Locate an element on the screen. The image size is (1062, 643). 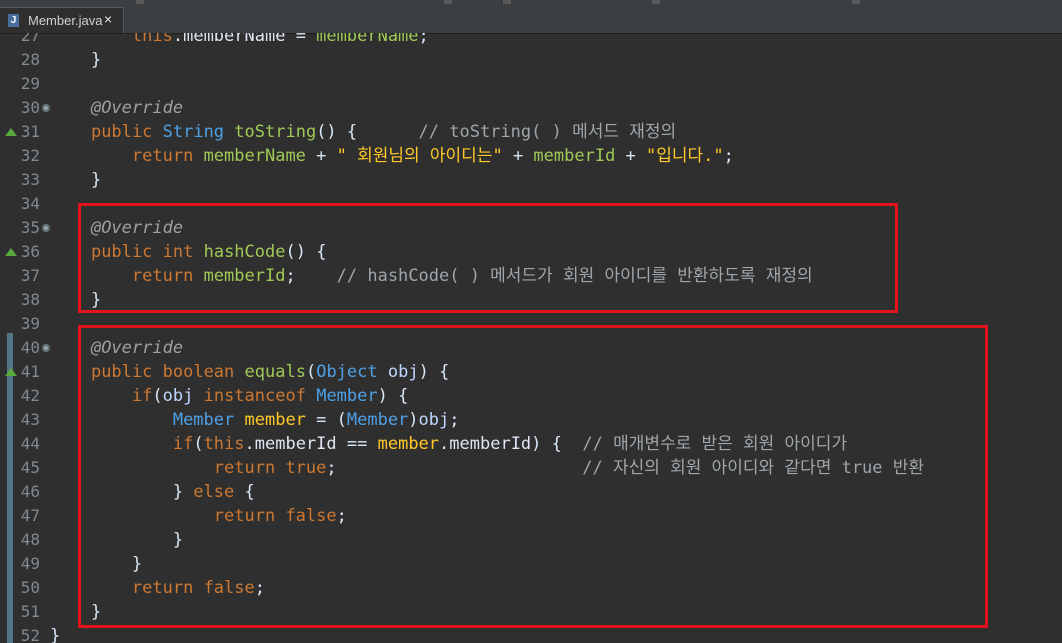
line-gutter: 35 is located at coordinates (25, 228).